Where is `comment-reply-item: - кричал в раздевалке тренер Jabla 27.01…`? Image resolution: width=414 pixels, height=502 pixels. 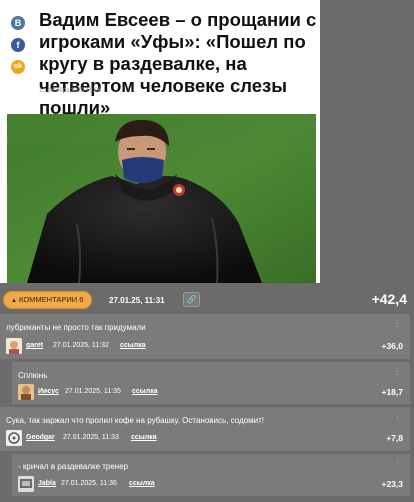
comment-reply-item: - кричал в раздевалке тренер Jabla 27.01… is located at coordinates (211, 475).